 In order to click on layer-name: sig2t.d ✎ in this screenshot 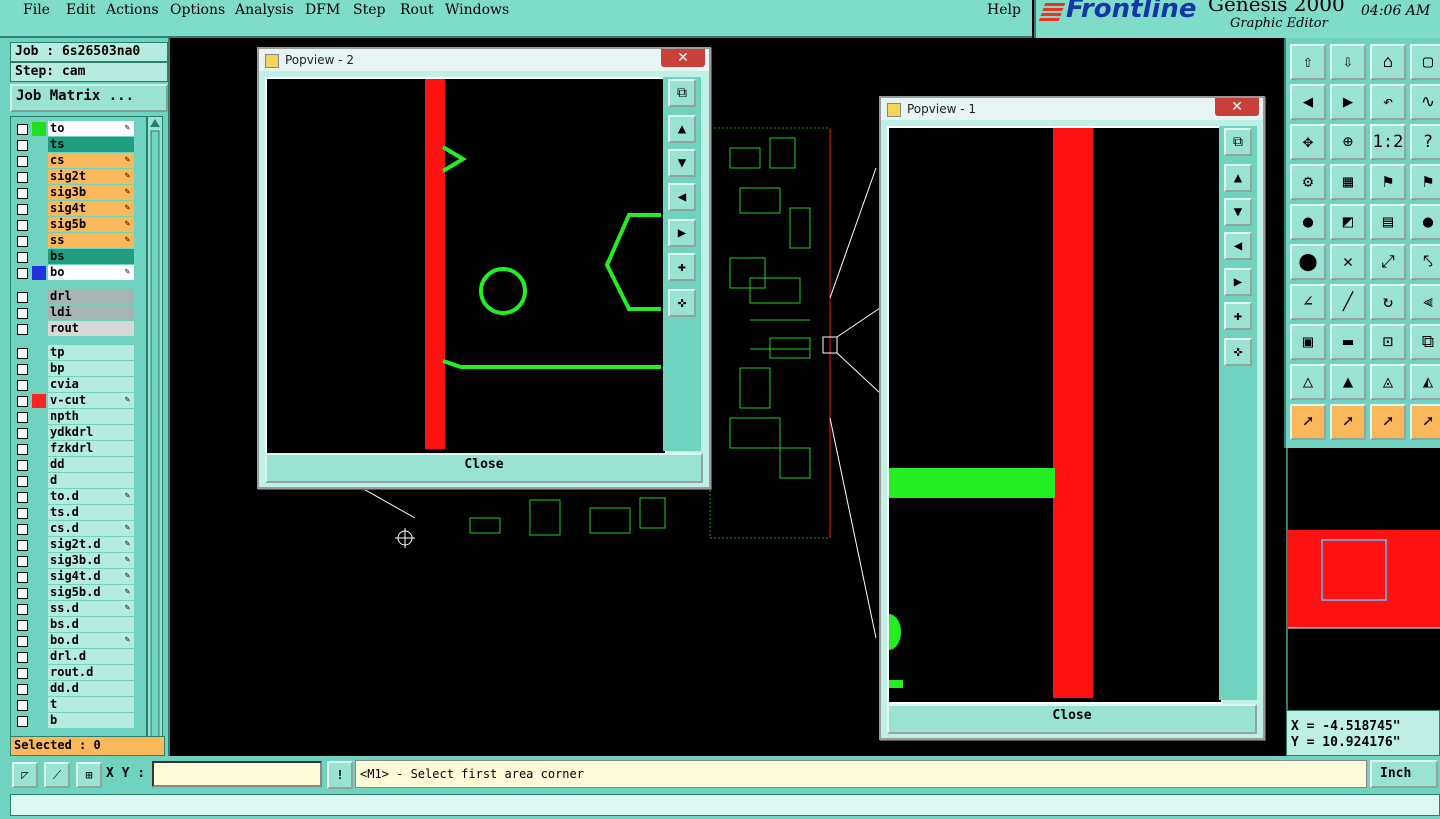, I will do `click(91, 544)`.